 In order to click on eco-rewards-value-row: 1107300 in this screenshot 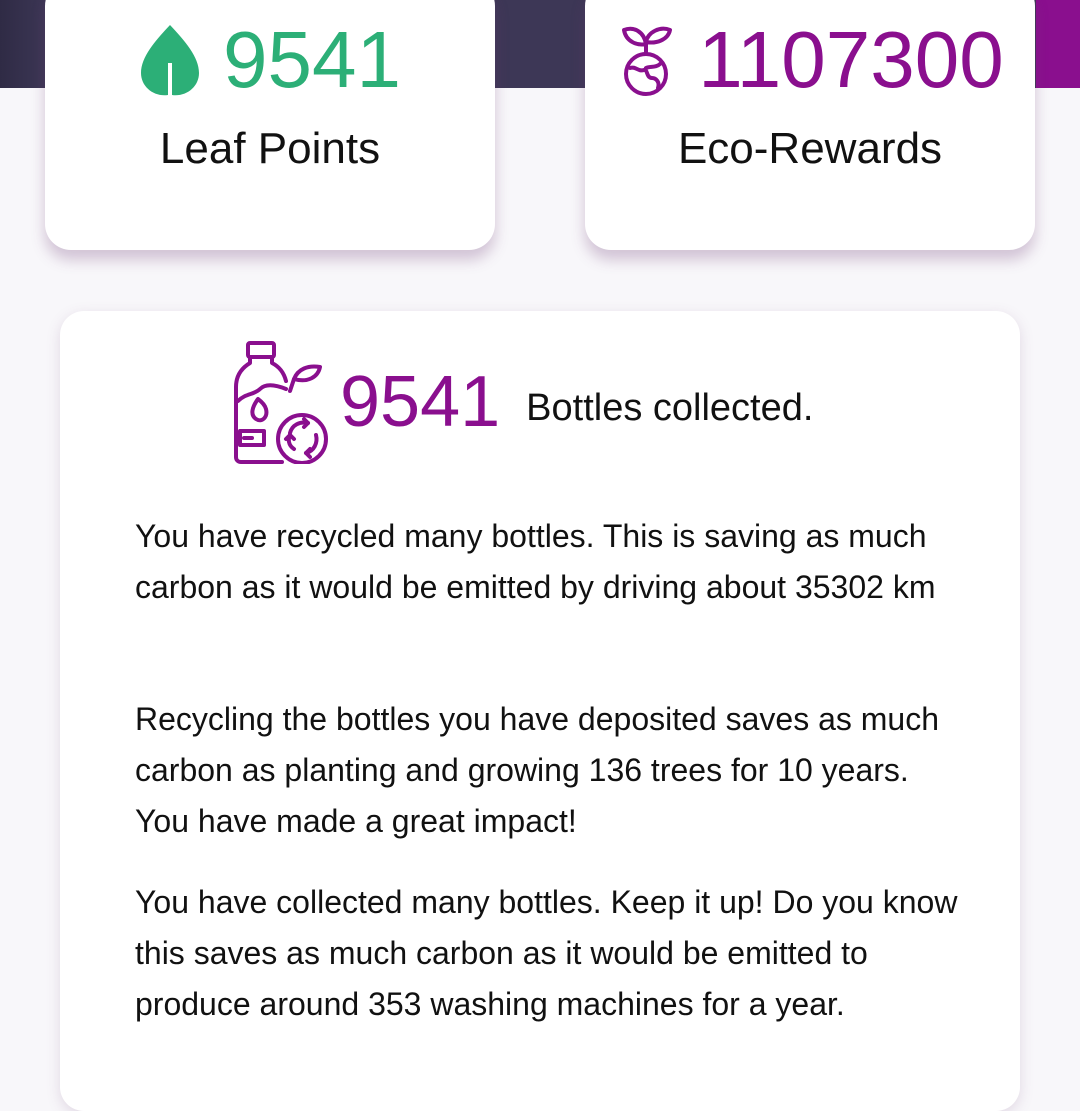, I will do `click(810, 60)`.